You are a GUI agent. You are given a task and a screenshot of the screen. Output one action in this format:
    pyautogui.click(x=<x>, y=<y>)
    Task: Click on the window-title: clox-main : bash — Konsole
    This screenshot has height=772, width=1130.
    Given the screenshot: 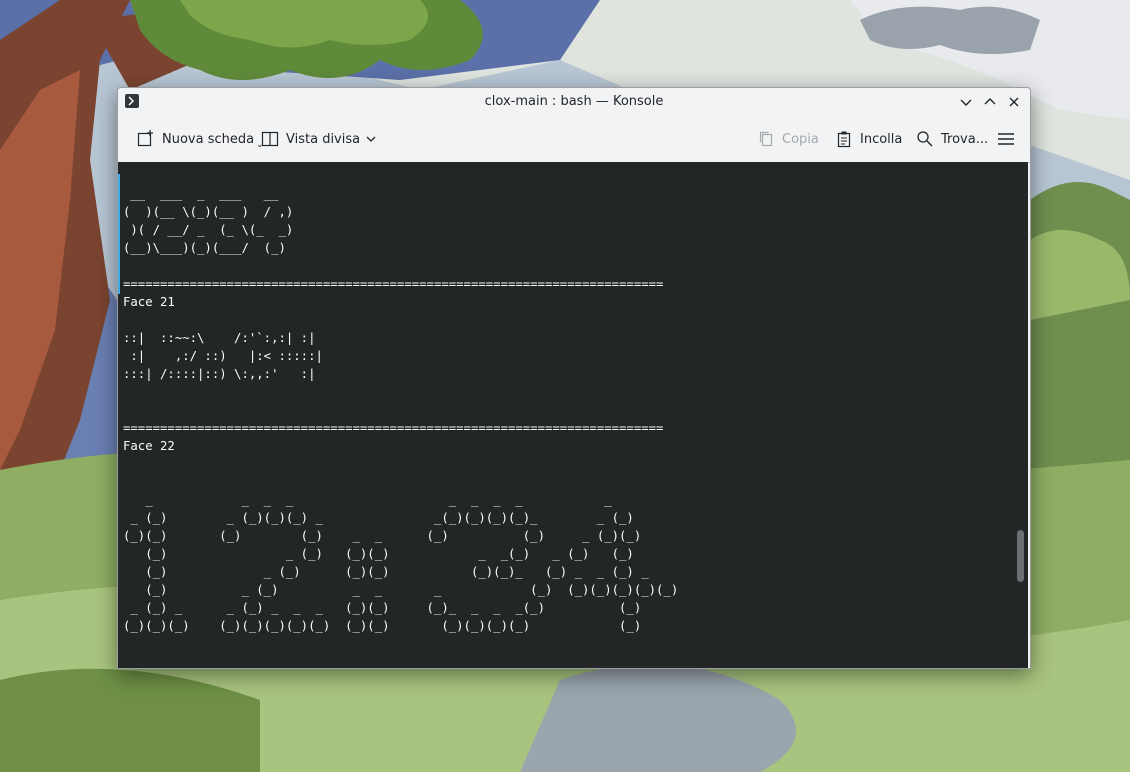 What is the action you would take?
    pyautogui.click(x=574, y=101)
    